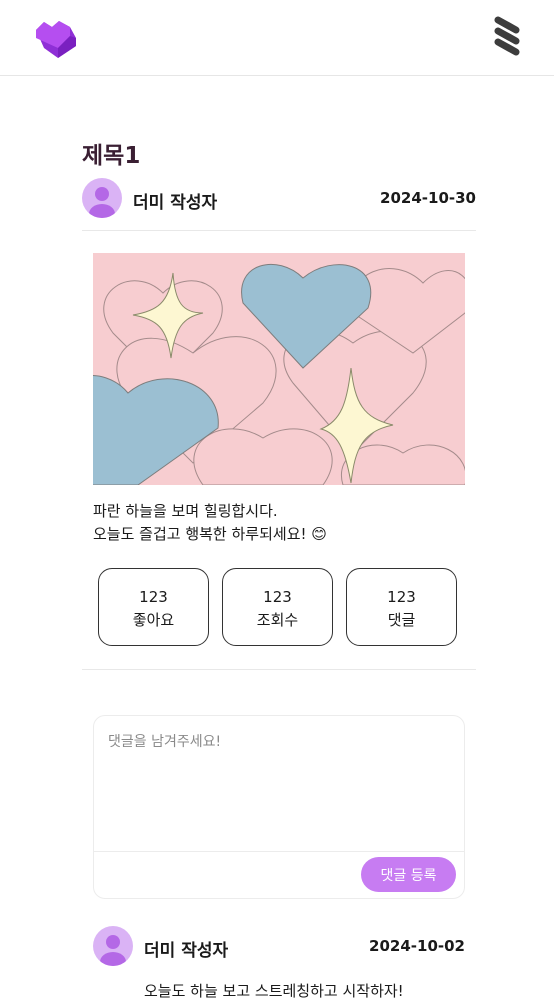  I want to click on comment-text: 오늘도 하늘 보고 스트레칭하고 시작하자!, so click(274, 991).